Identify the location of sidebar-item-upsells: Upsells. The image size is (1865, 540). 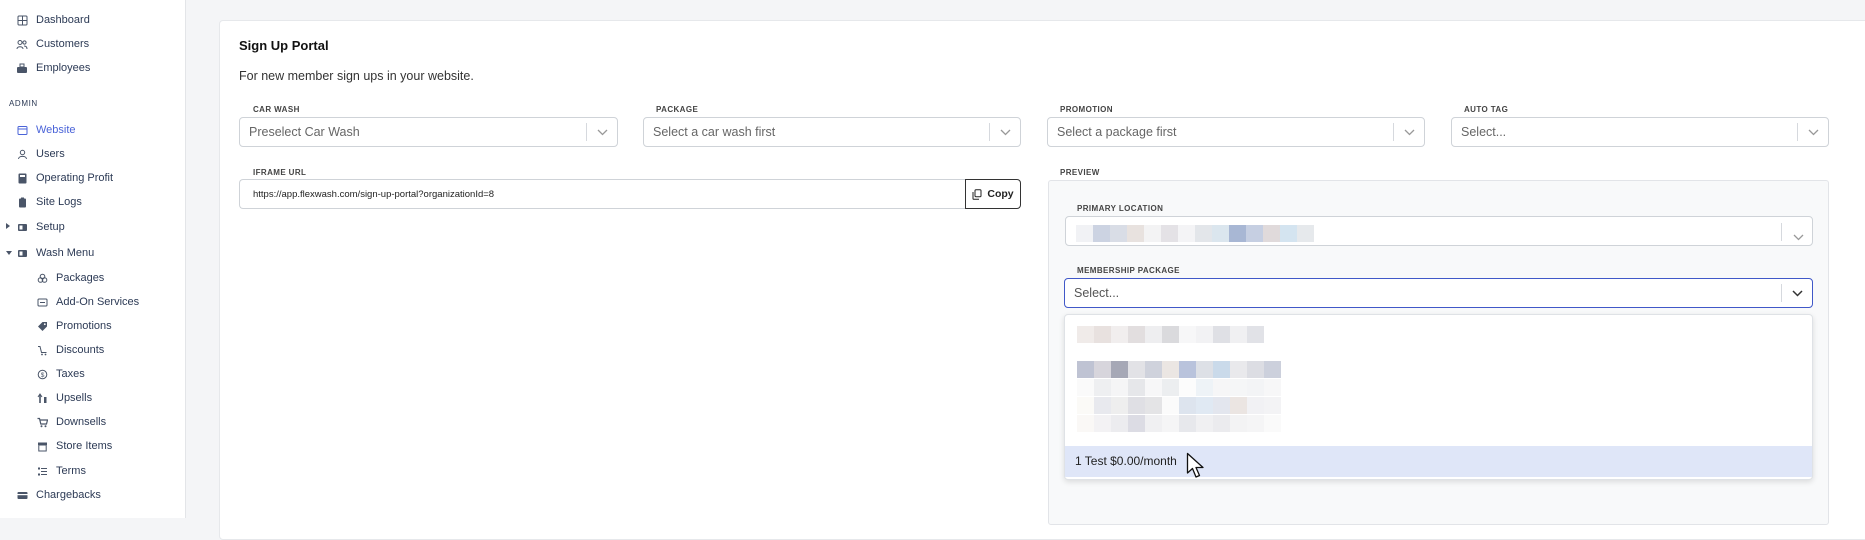
(64, 398).